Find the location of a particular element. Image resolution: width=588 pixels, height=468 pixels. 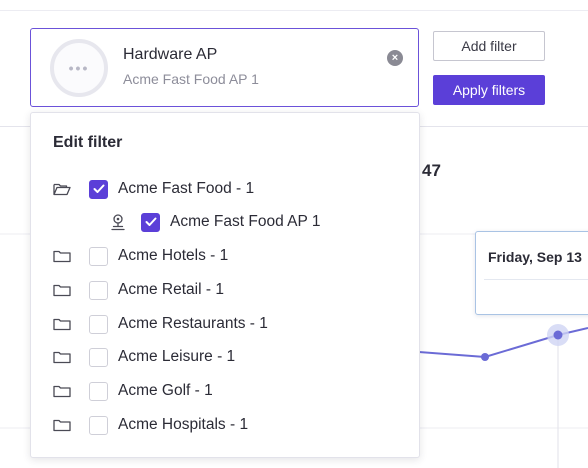

tree-item-acme-restaurants: Acme Restaurants - 1 is located at coordinates (159, 324).